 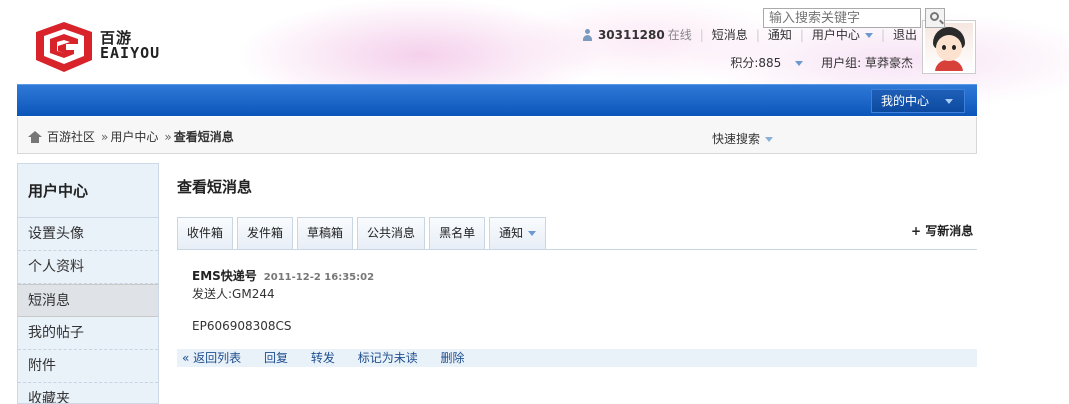 I want to click on user-stats: 积分:885 用户组: 草莽豪杰, so click(x=807, y=62).